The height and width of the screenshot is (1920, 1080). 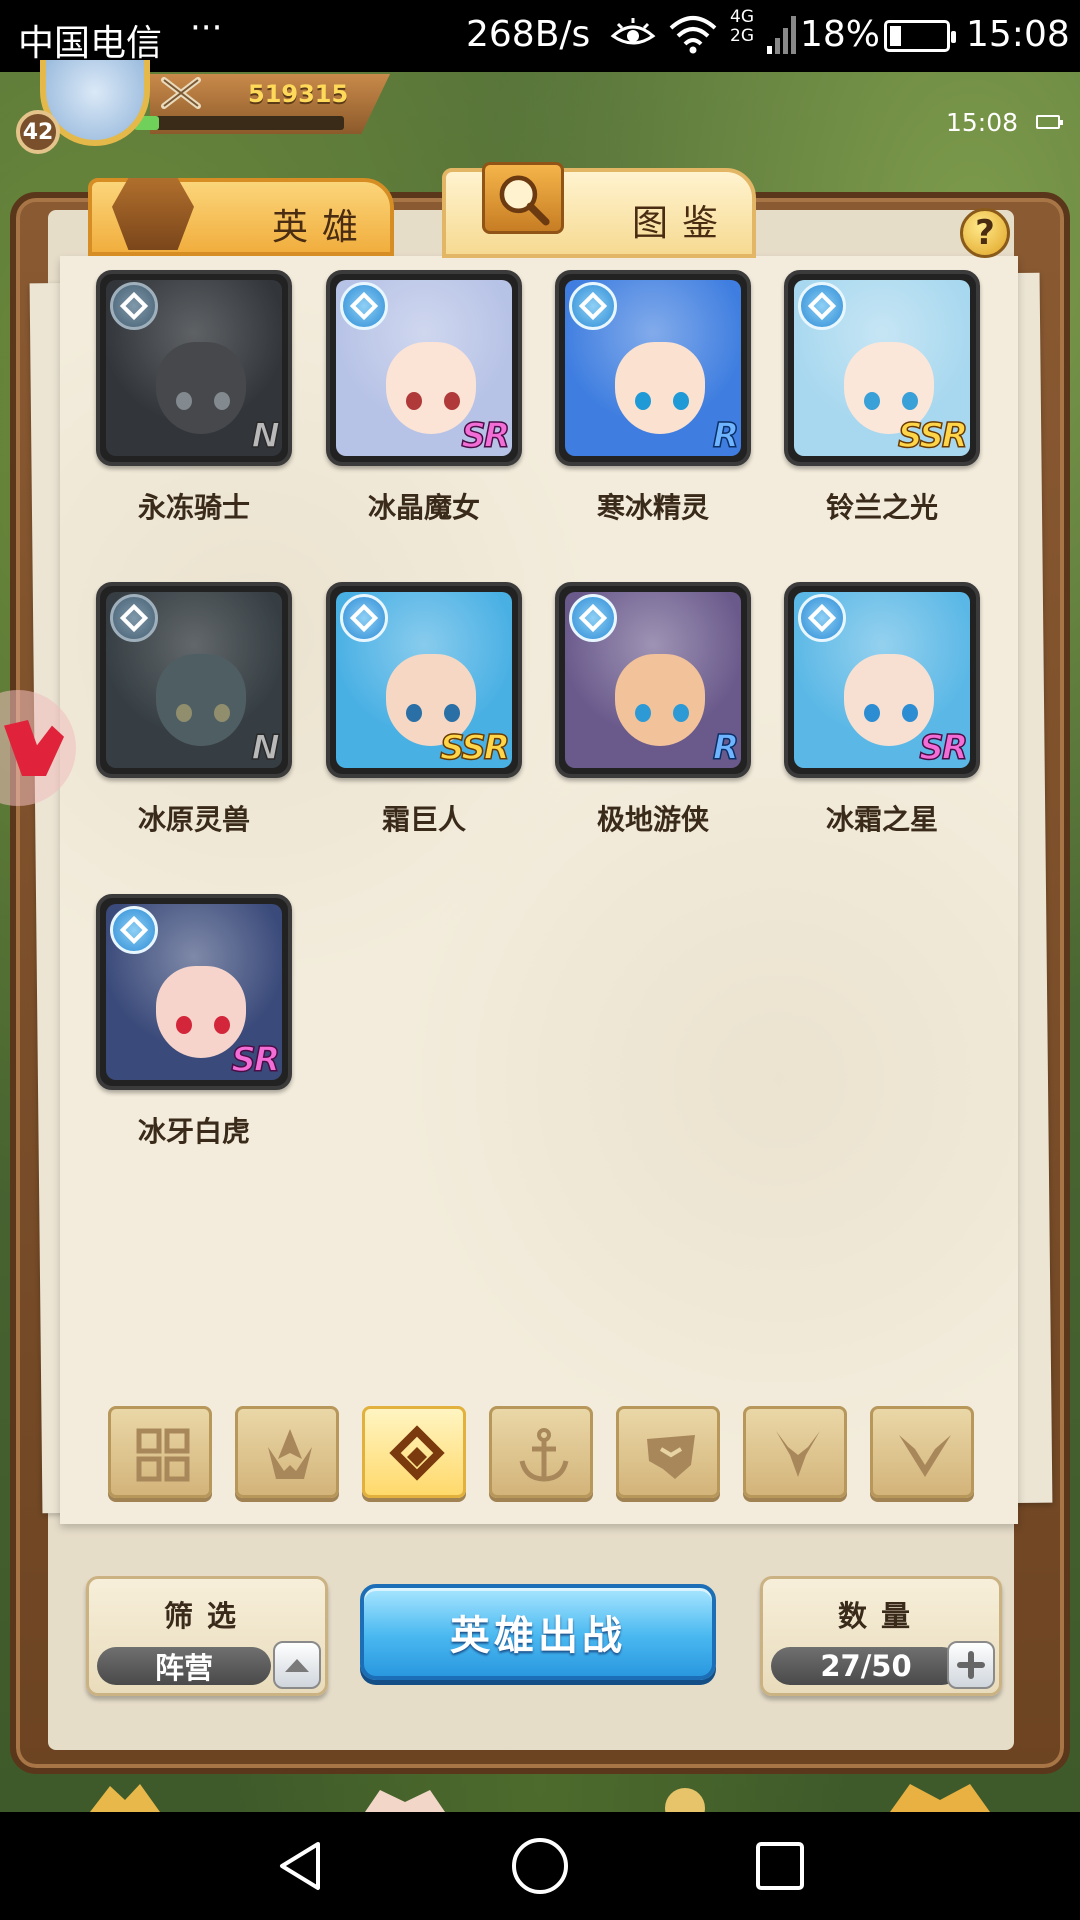 I want to click on hero-name: 冰霜之星, so click(x=881, y=819).